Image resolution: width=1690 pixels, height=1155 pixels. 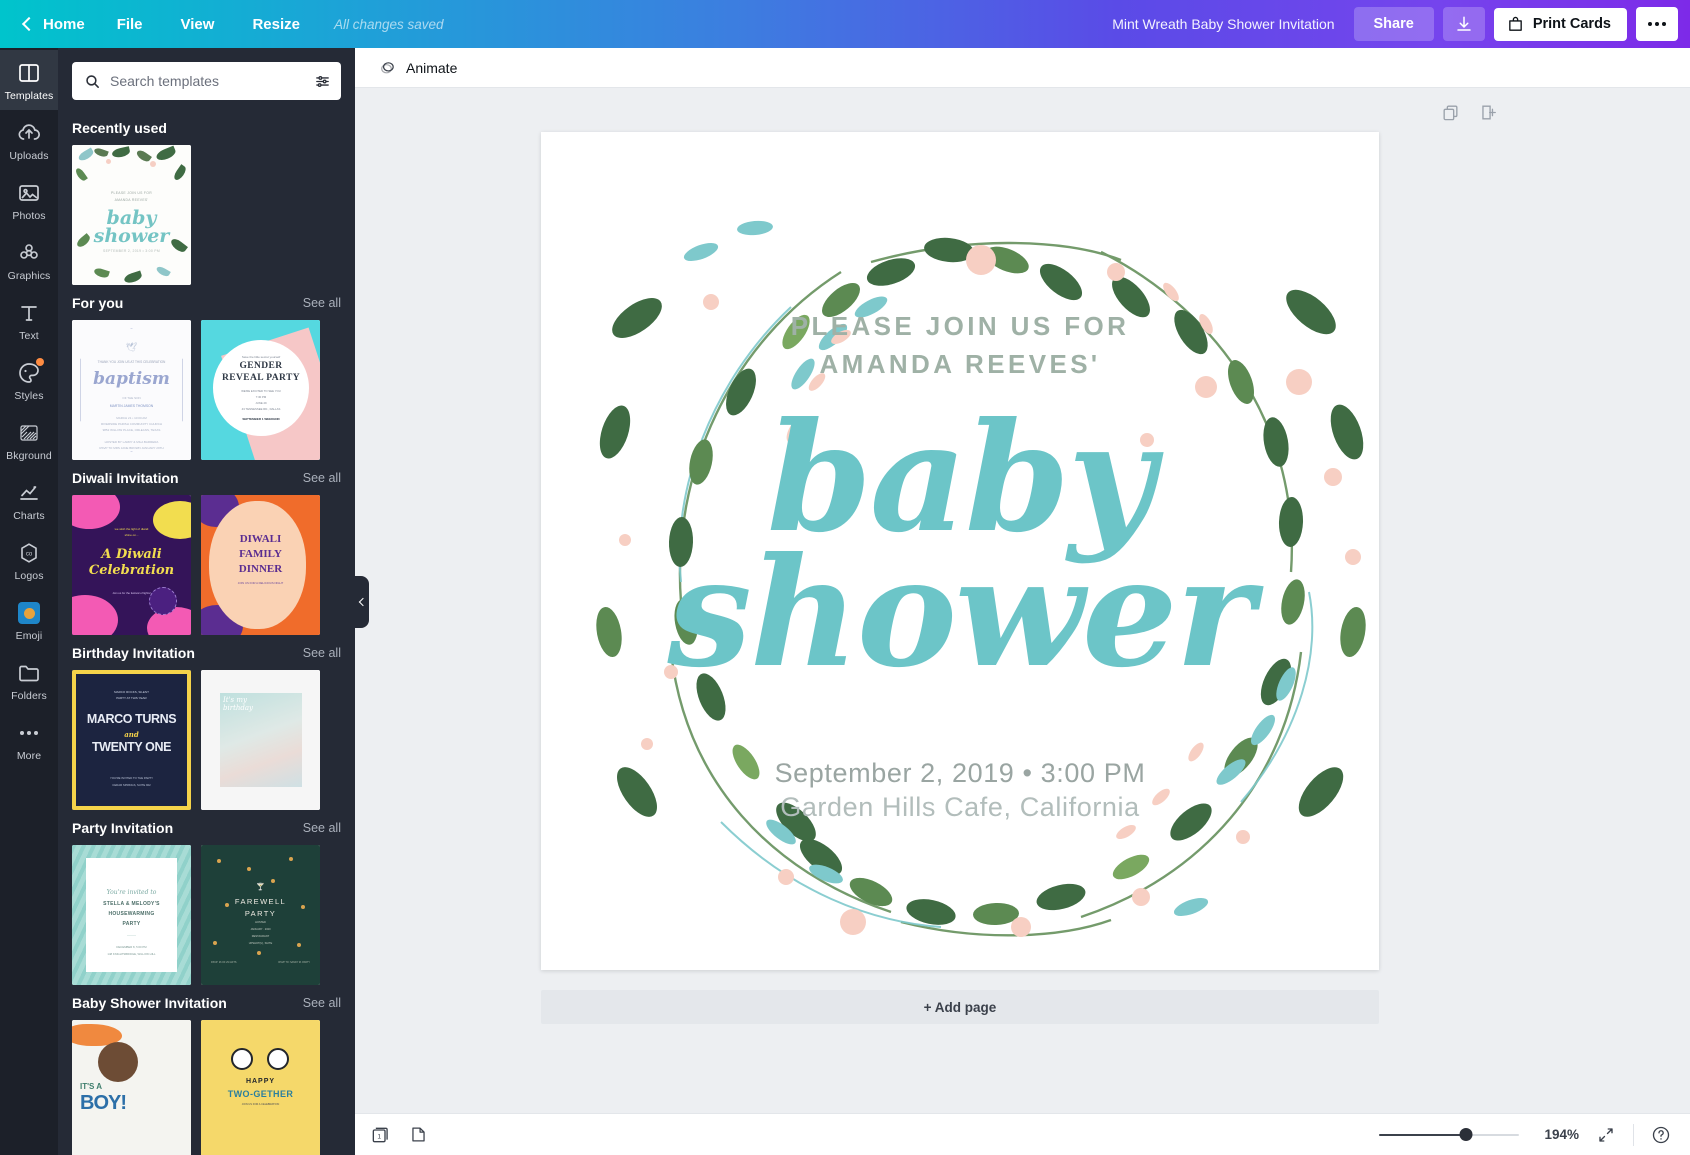 I want to click on sidebar-item-styles: Styles, so click(x=29, y=380).